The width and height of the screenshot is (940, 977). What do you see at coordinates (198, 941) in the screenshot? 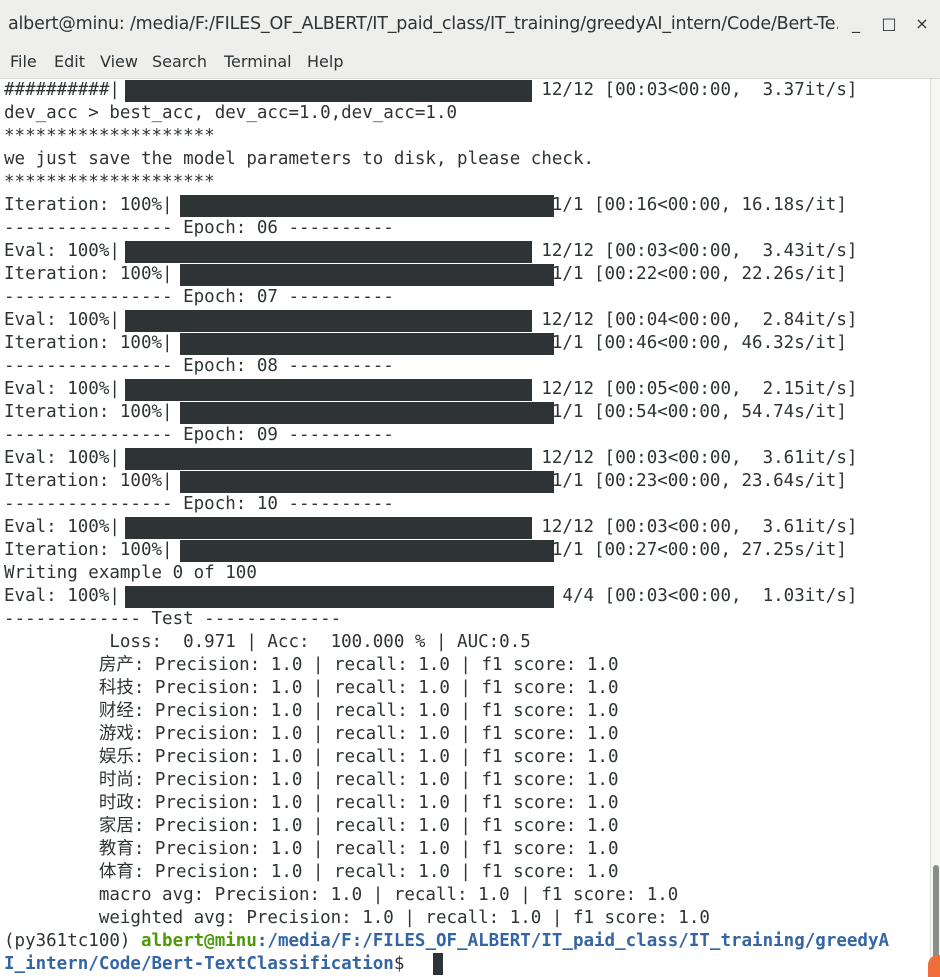
I see `prompt-user-host: albert@minu` at bounding box center [198, 941].